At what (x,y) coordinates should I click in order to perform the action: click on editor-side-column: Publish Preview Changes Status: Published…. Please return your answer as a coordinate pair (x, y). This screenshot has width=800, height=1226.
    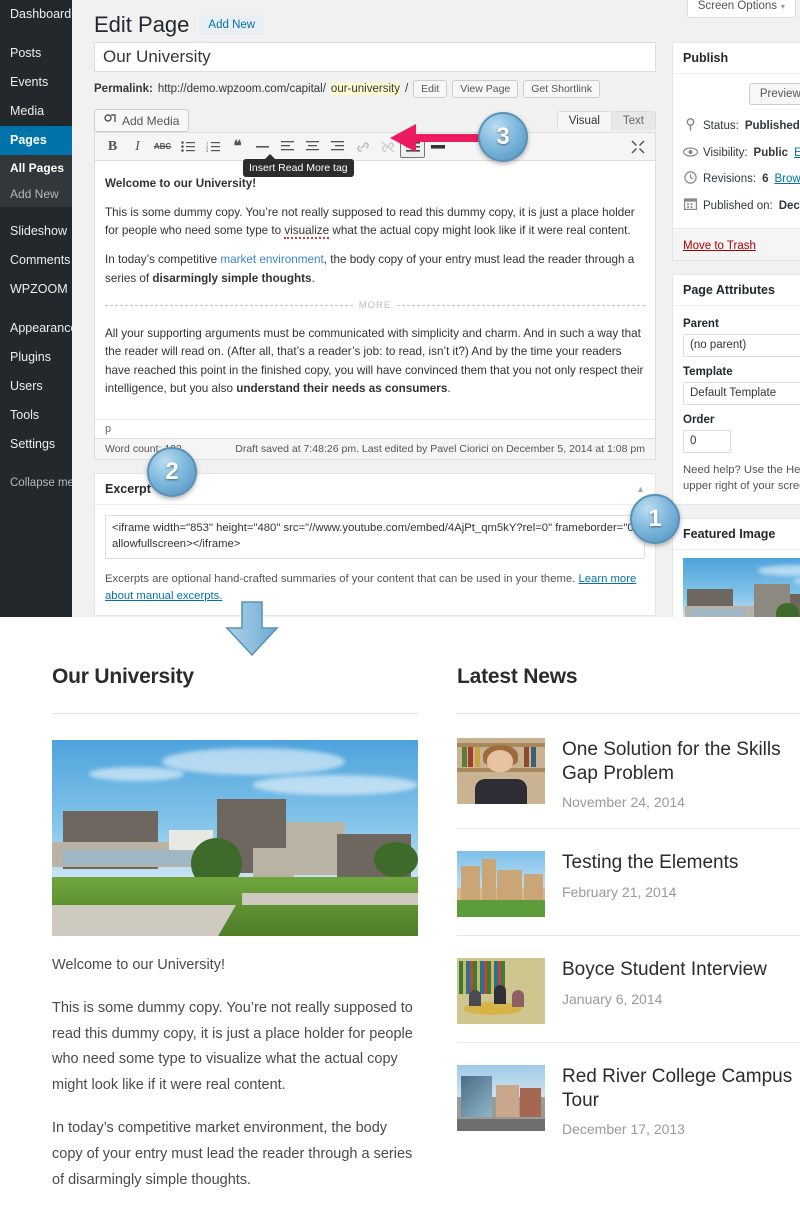
    Looking at the image, I should click on (736, 329).